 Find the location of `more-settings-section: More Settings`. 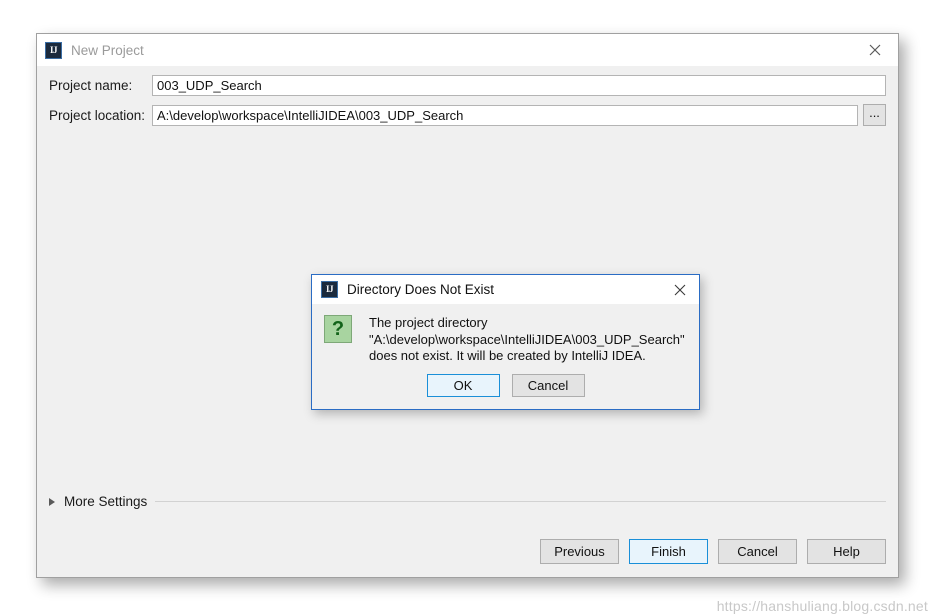

more-settings-section: More Settings is located at coordinates (467, 501).